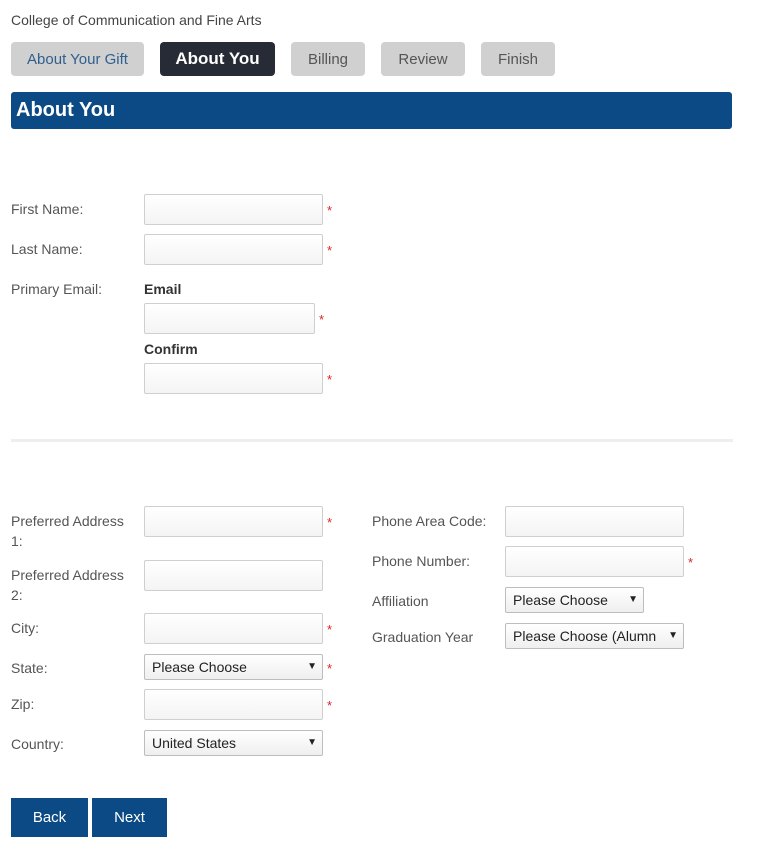  Describe the element at coordinates (233, 575) in the screenshot. I see `address2-input` at that location.